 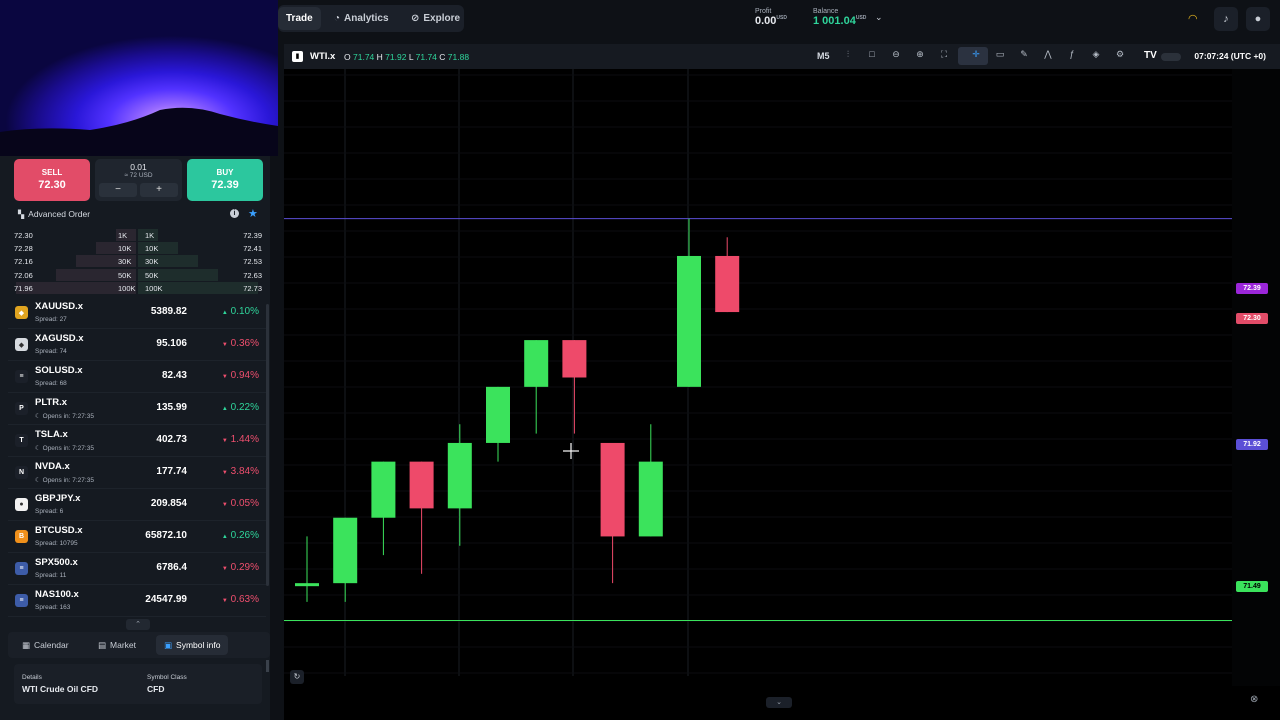 I want to click on pen-icon: ✎, so click(x=1024, y=56).